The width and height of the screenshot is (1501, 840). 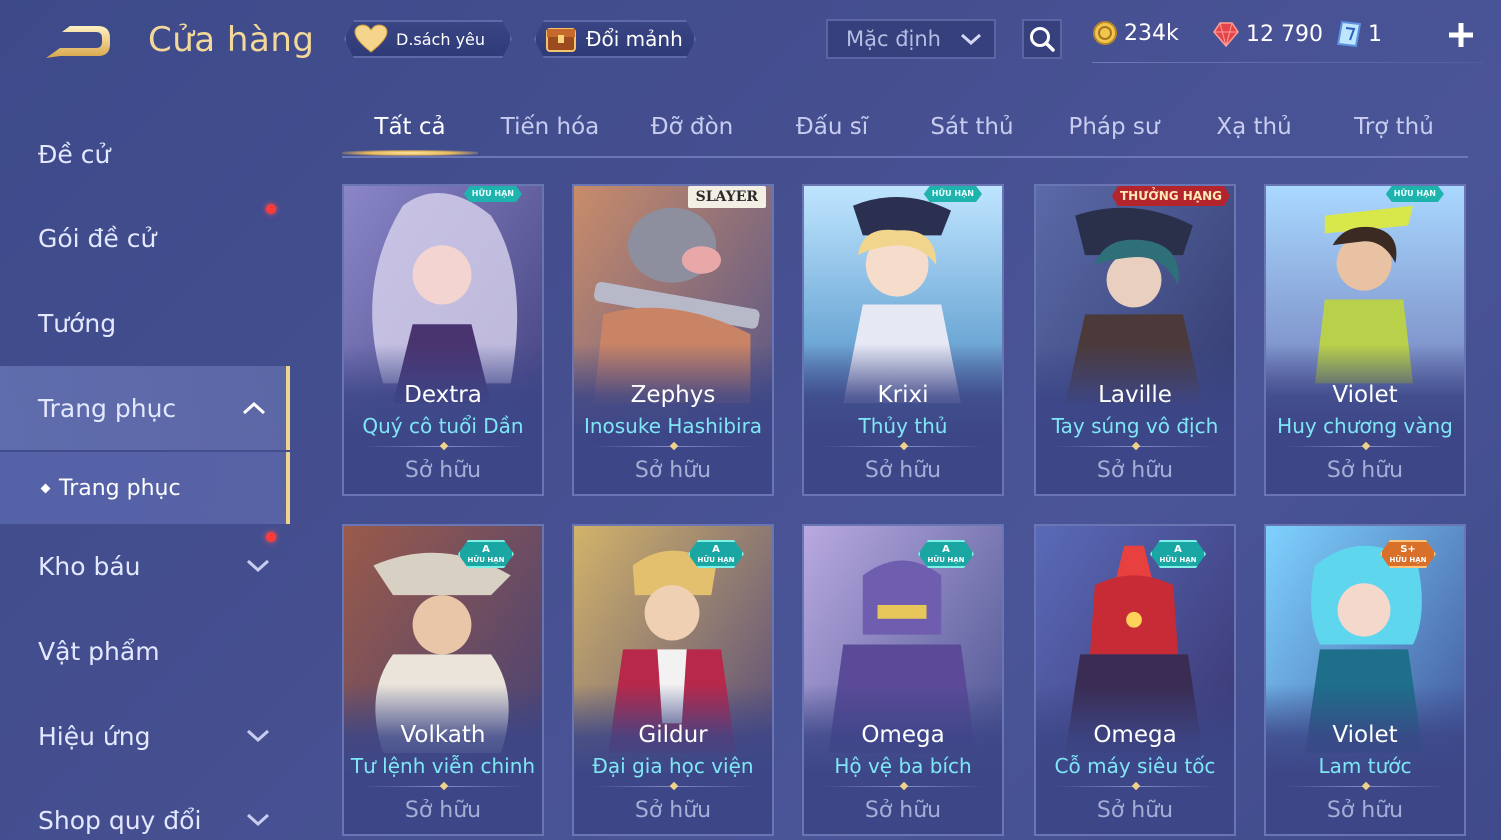 I want to click on hero-name: Gildur, so click(x=673, y=735).